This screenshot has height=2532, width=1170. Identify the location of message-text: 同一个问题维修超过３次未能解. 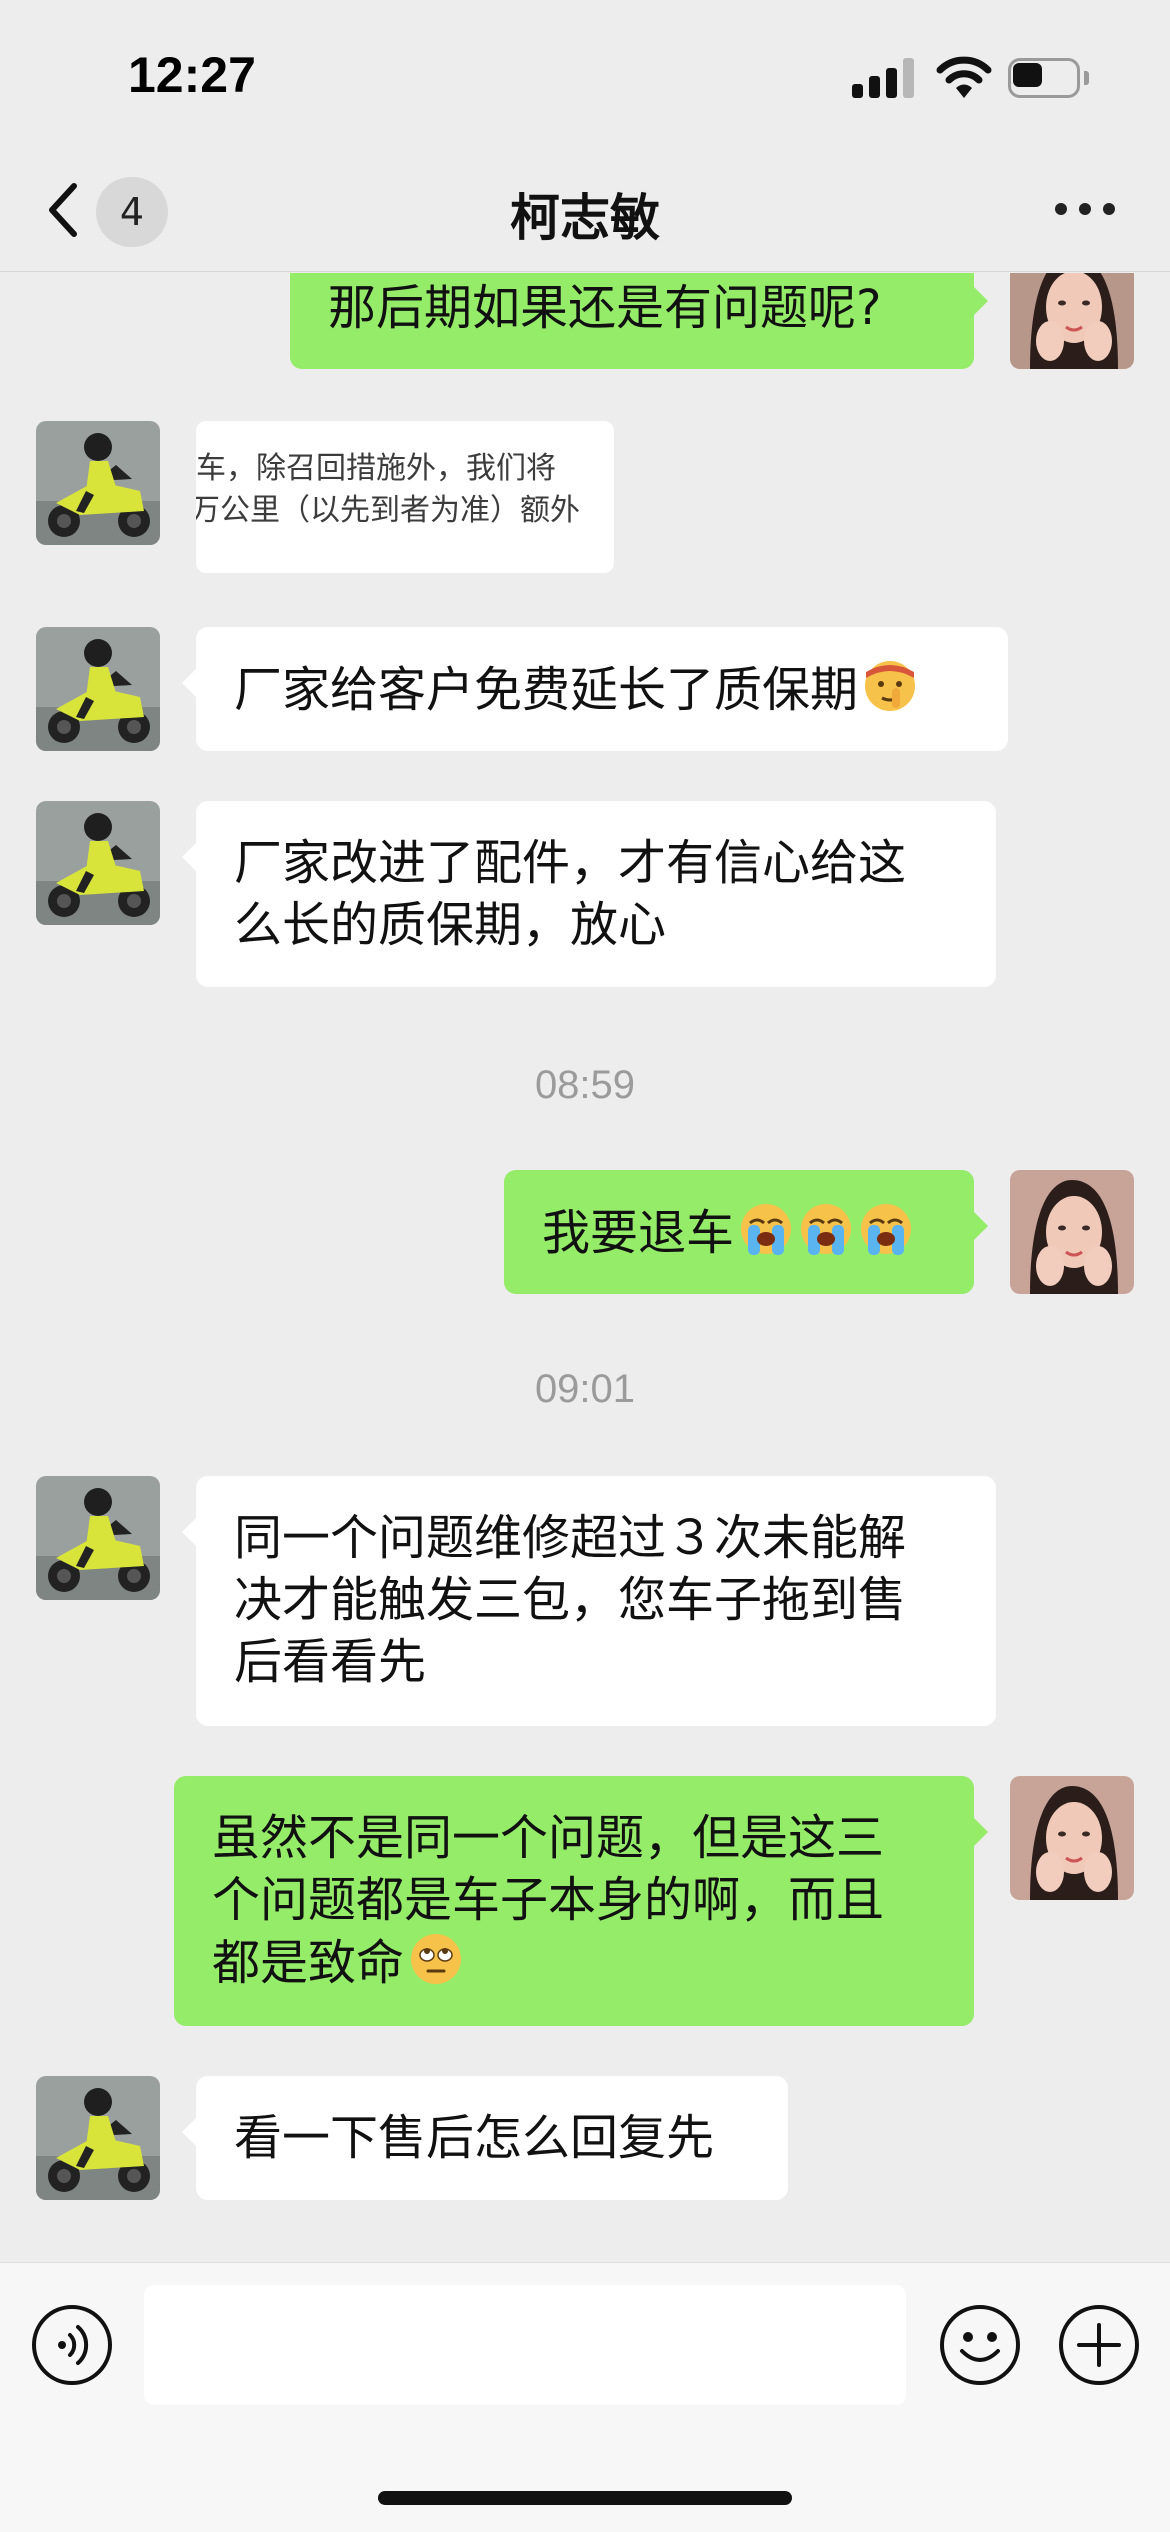
(570, 1538).